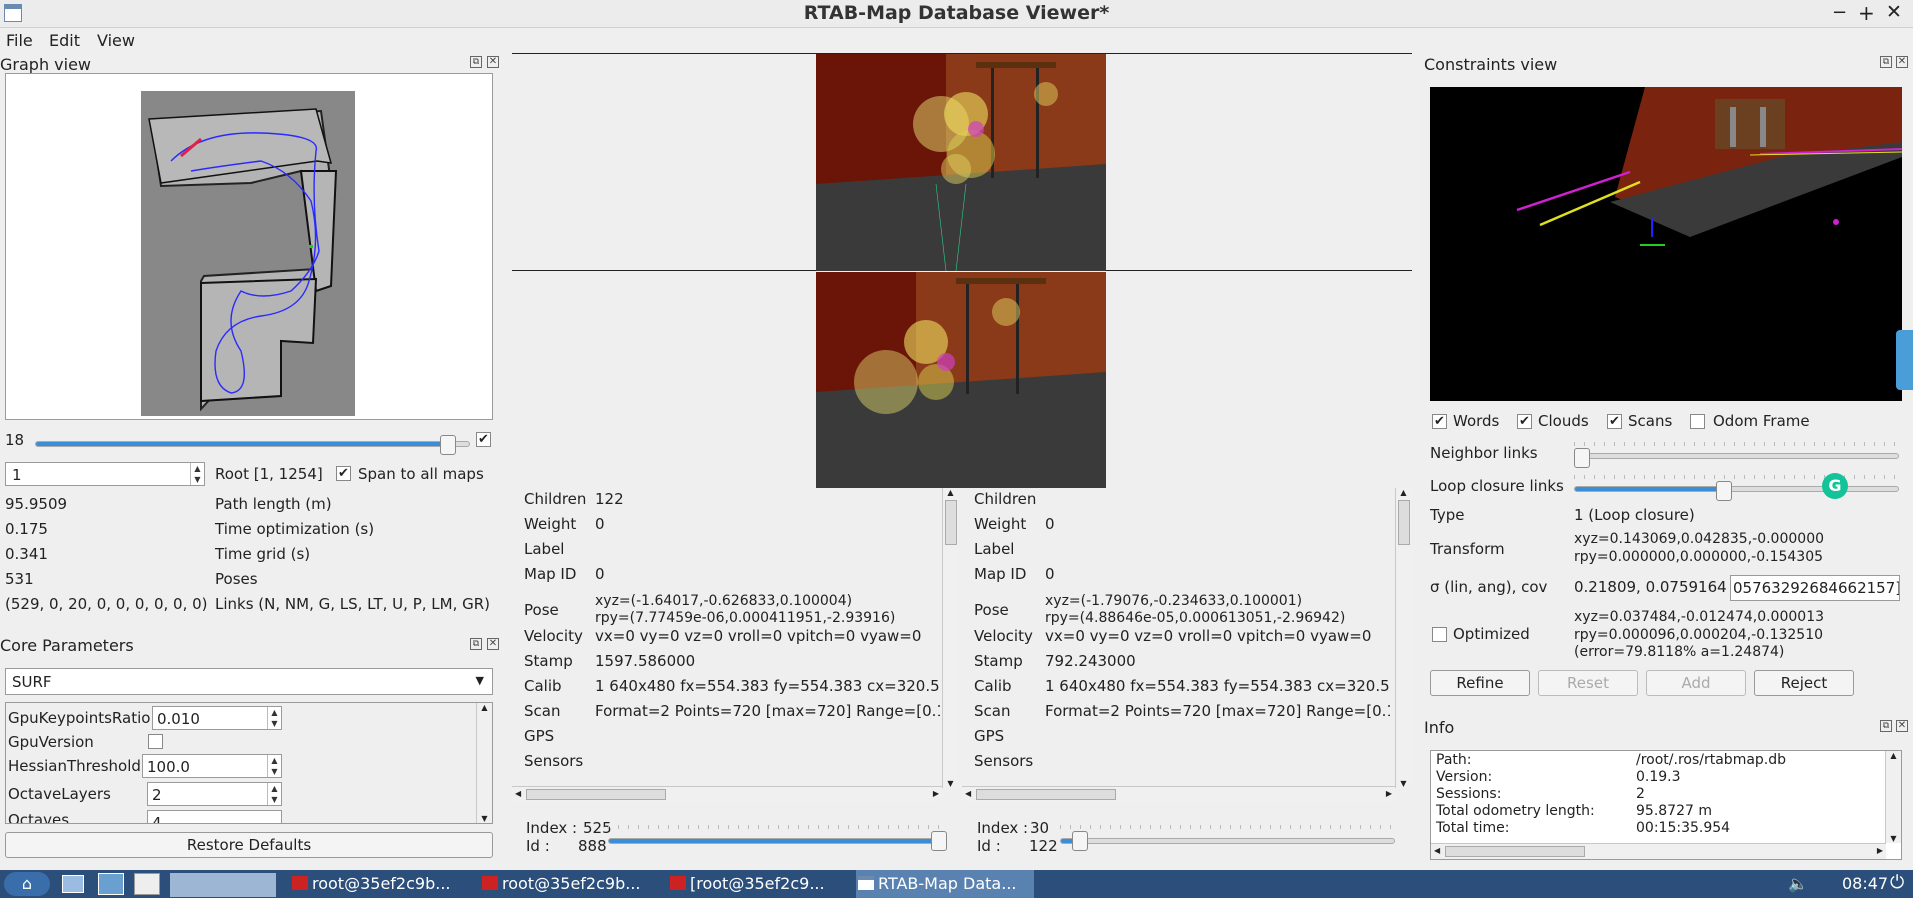 This screenshot has width=1913, height=898. What do you see at coordinates (1835, 486) in the screenshot?
I see `grammar-extension-icon: G` at bounding box center [1835, 486].